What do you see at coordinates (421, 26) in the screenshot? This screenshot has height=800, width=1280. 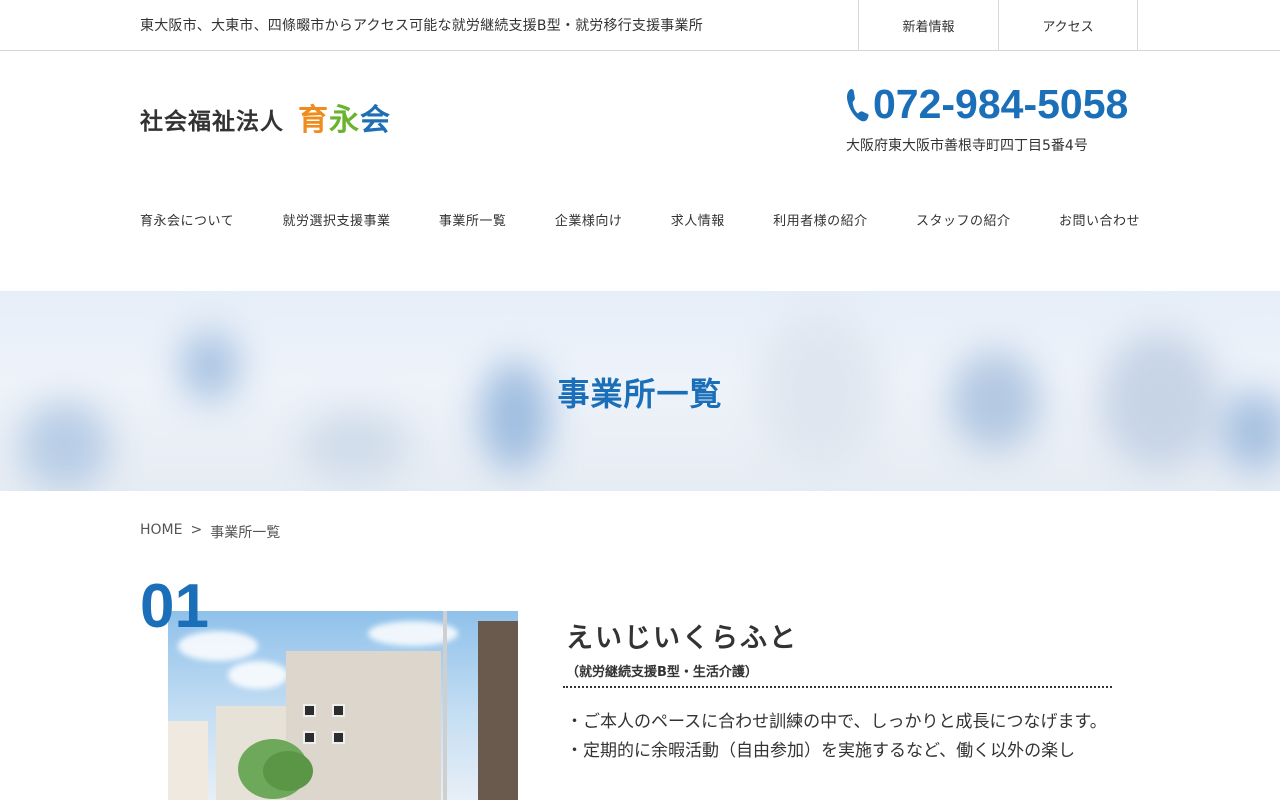 I see `site-tagline: 東大阪市、大東市、四條畷市からアクセス可能な就労継続支援B型・就労移行支援事業所` at bounding box center [421, 26].